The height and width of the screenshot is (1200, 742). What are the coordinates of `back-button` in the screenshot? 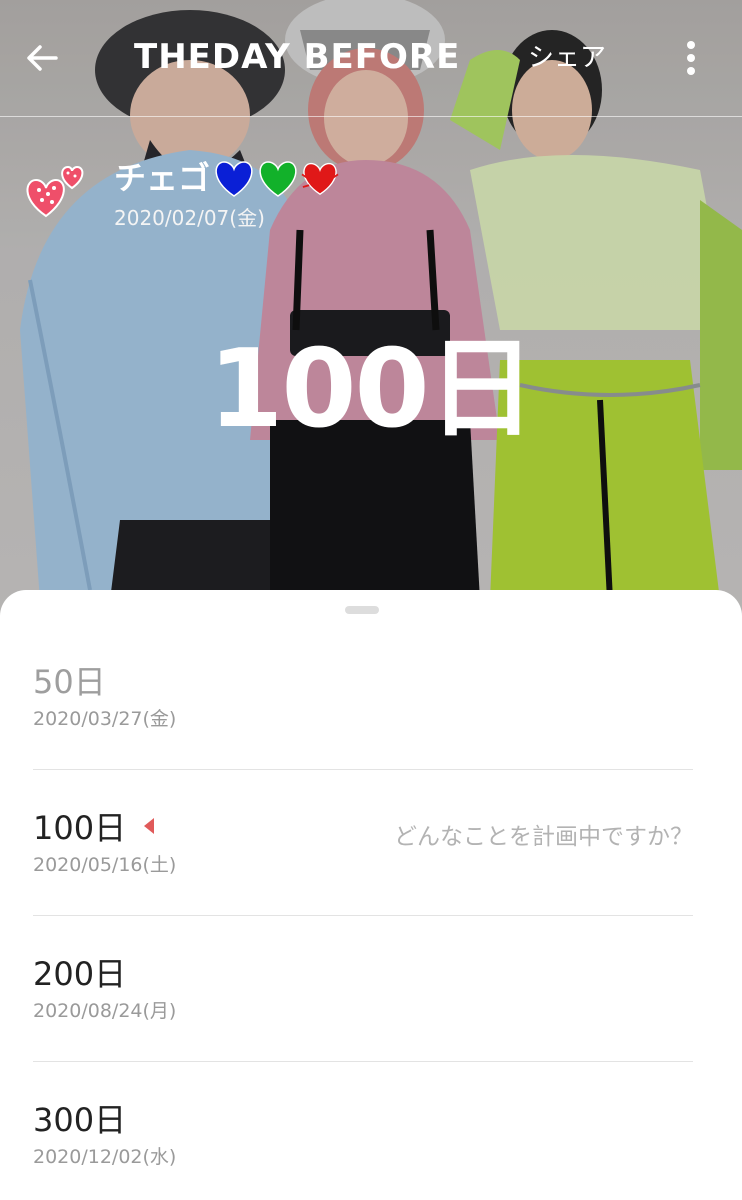 It's located at (42, 58).